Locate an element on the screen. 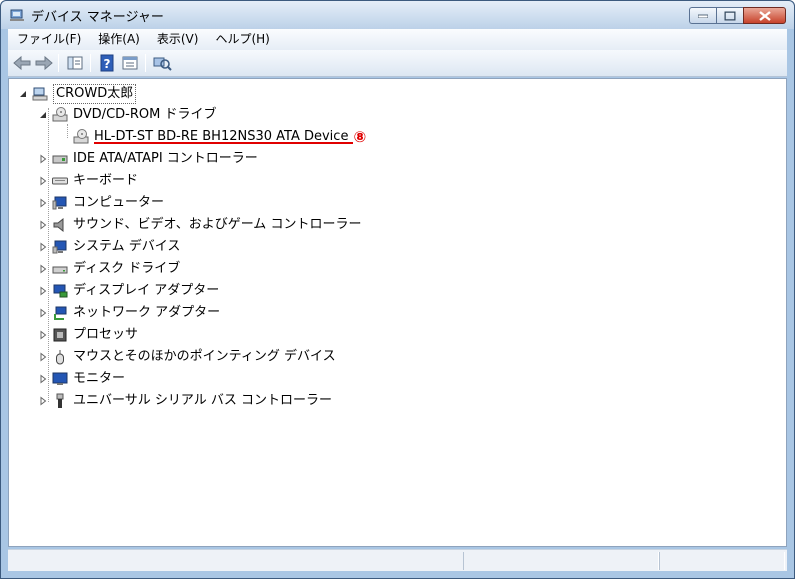  tree-item-ide-controllers: IDE ATA/ATAPI コントローラー is located at coordinates (148, 159).